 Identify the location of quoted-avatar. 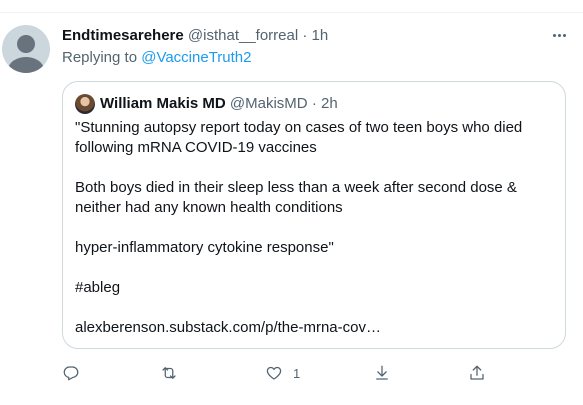
(85, 104).